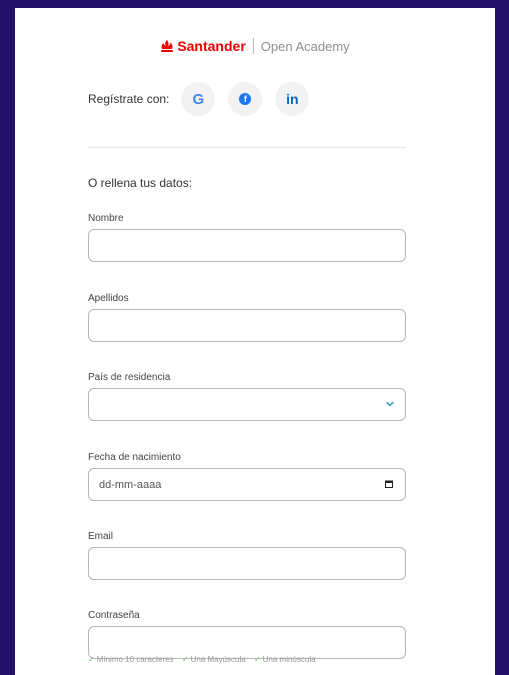  I want to click on pais-field-group: País de residencia, so click(247, 396).